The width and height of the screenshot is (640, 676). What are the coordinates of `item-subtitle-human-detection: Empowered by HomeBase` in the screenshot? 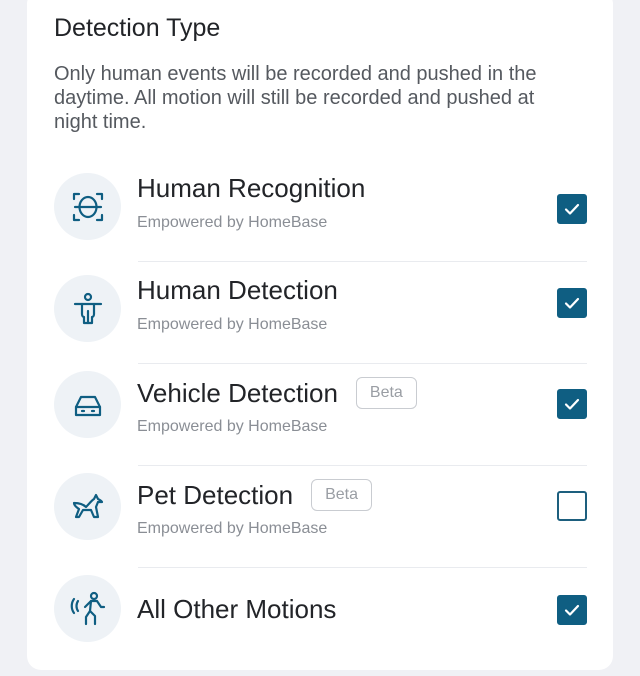 It's located at (232, 324).